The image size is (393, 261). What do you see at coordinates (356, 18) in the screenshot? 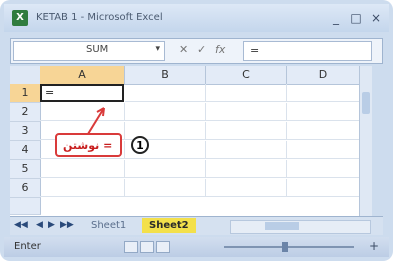
I see `maximize-button: □` at bounding box center [356, 18].